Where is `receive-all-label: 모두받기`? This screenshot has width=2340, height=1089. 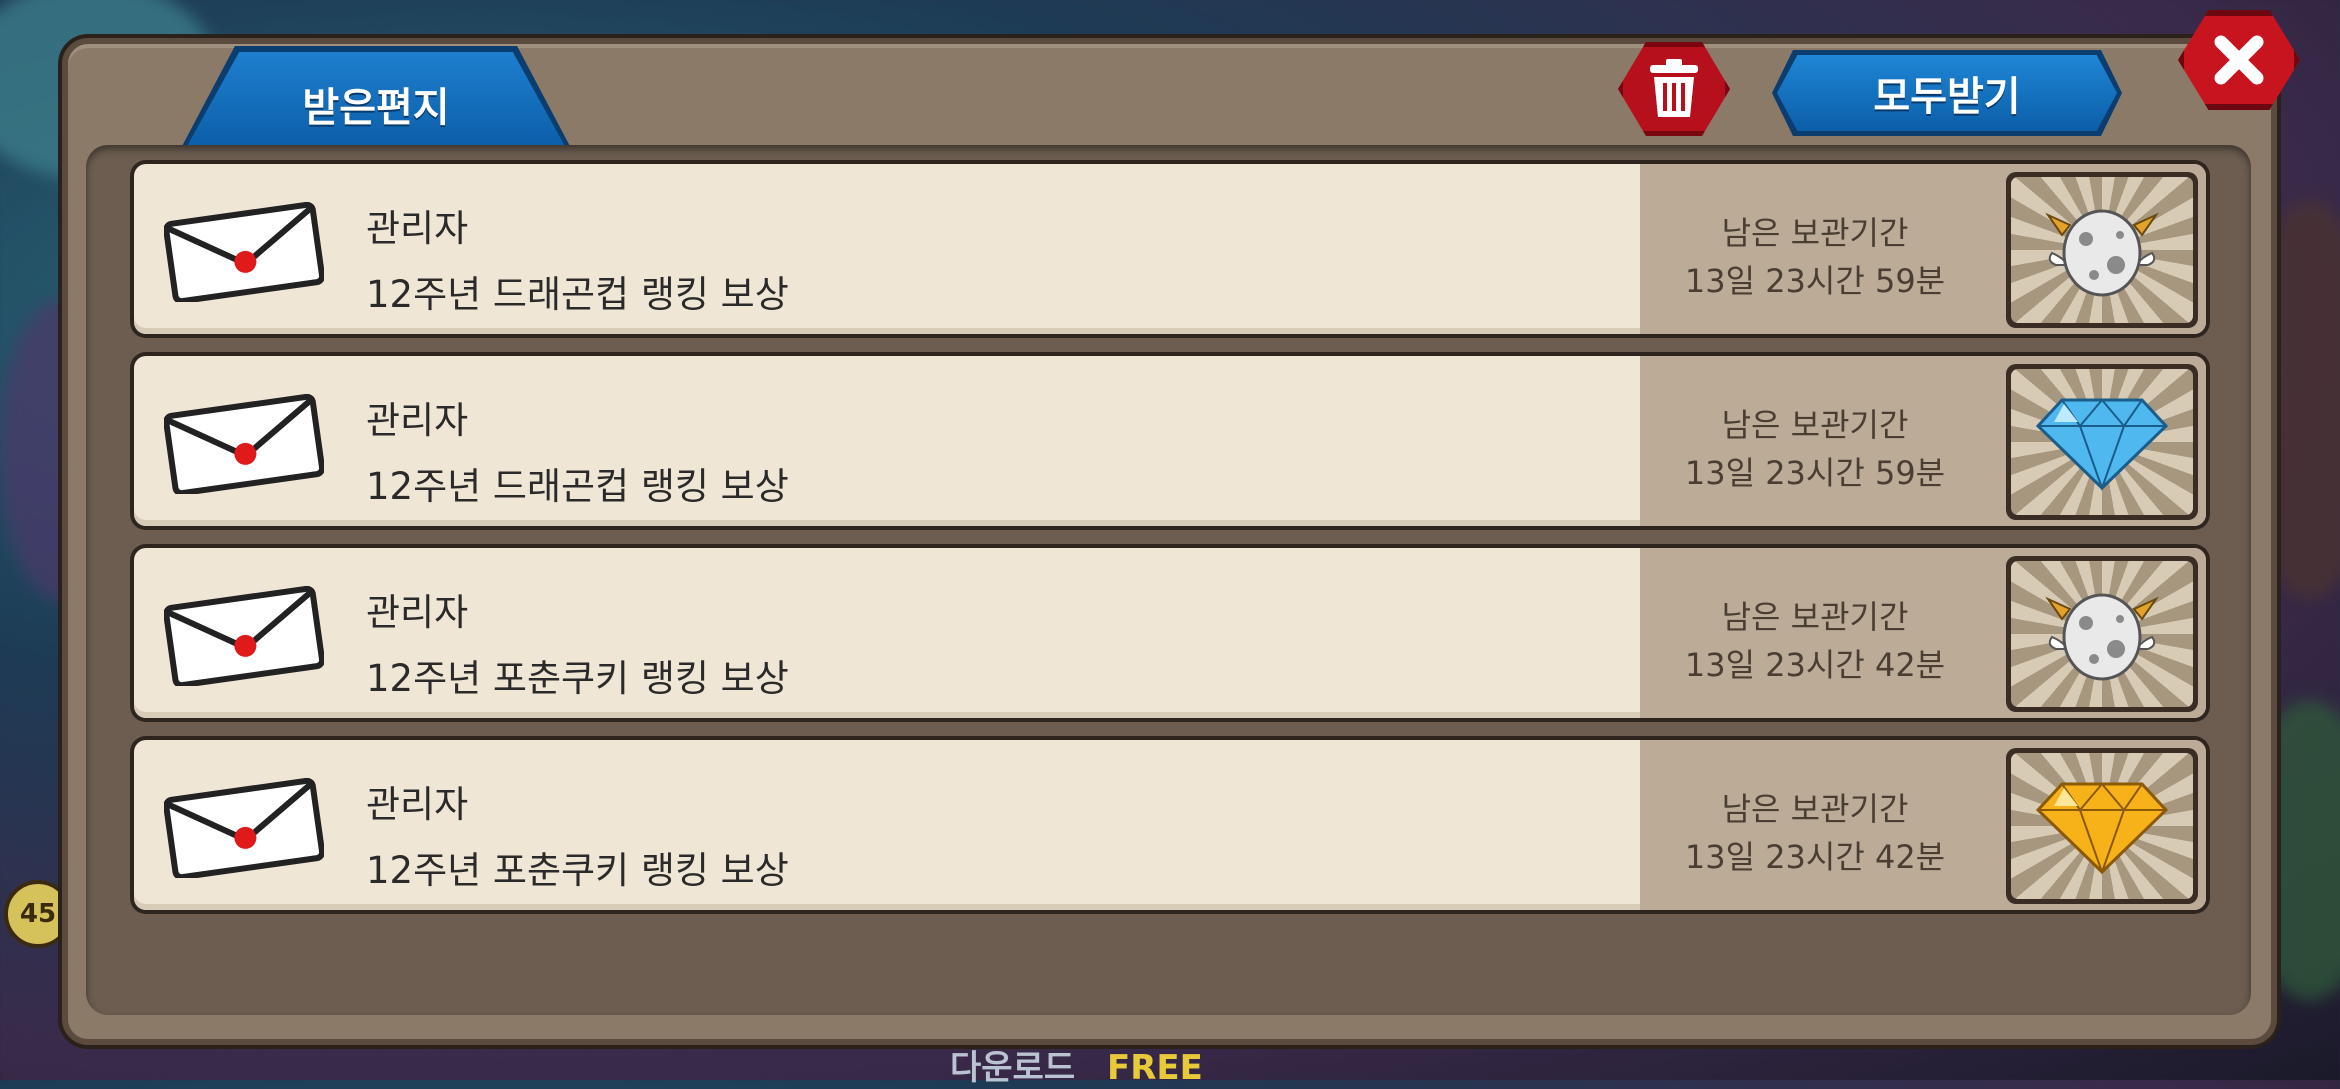
receive-all-label: 모두받기 is located at coordinates (1947, 97).